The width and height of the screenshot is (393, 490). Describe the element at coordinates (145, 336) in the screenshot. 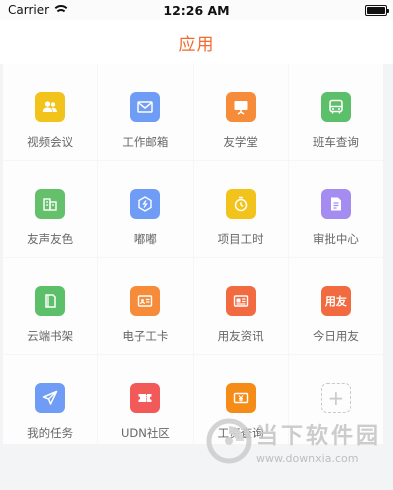

I see `app-label: 电子工卡` at that location.